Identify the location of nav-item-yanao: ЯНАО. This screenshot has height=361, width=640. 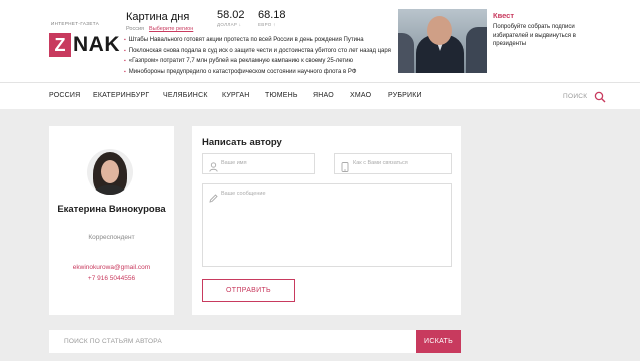
(323, 95).